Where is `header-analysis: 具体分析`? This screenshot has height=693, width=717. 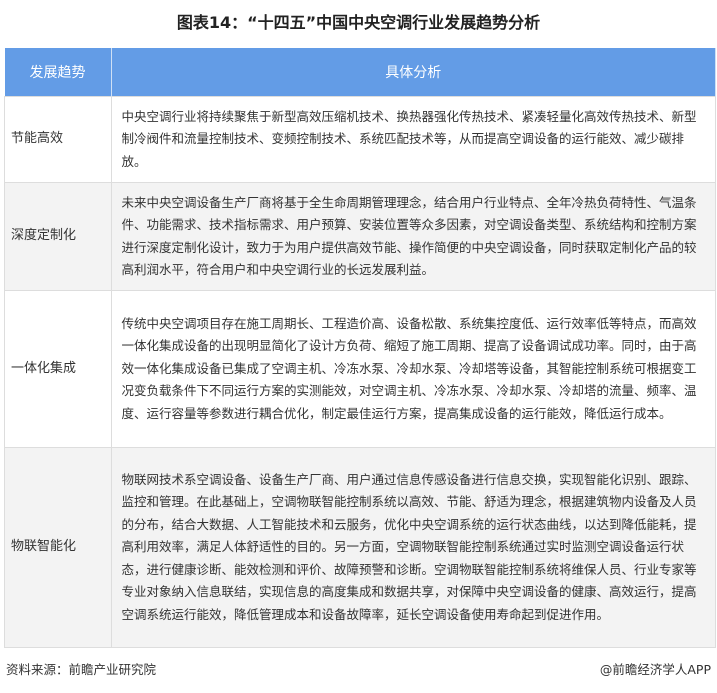
header-analysis: 具体分析 is located at coordinates (413, 72).